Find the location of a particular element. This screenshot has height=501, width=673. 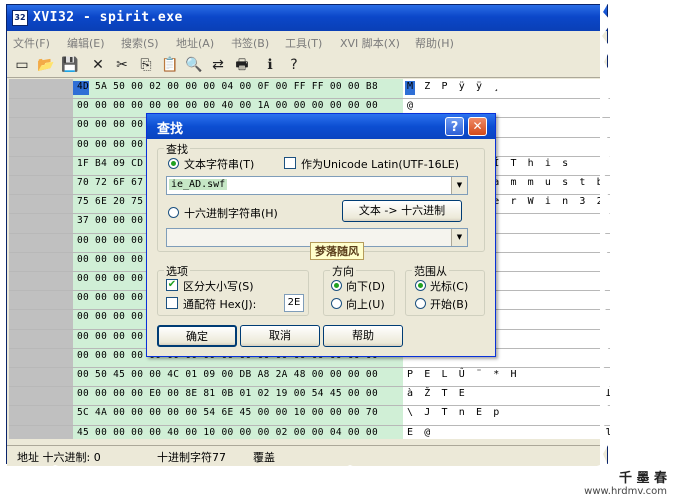

torn-edge-bottom is located at coordinates (336, 483).